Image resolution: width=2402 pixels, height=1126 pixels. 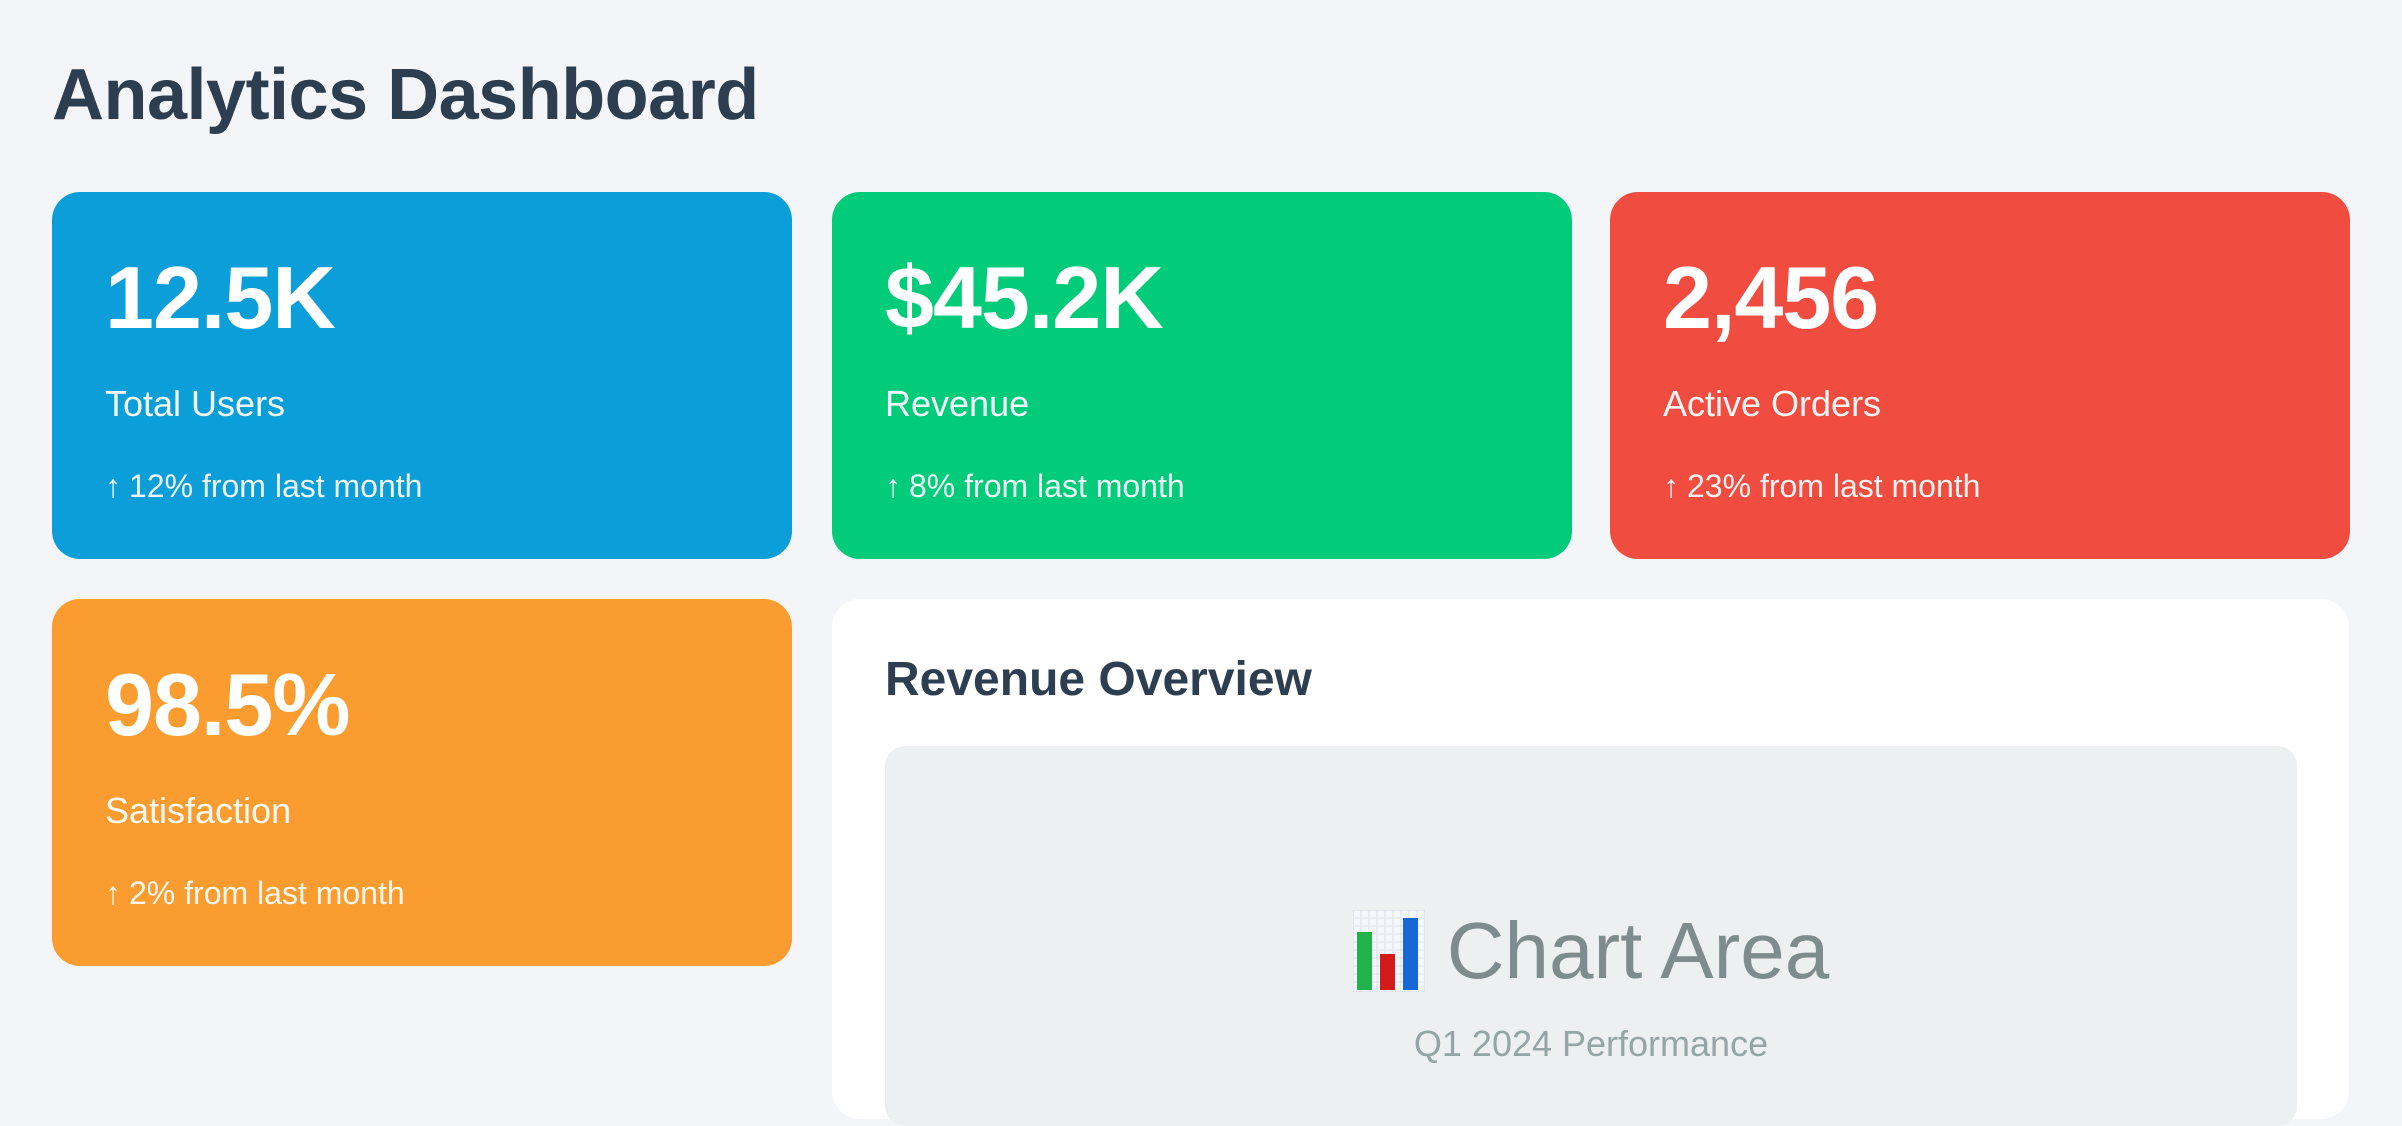 What do you see at coordinates (198, 810) in the screenshot?
I see `stat-label: Satisfaction` at bounding box center [198, 810].